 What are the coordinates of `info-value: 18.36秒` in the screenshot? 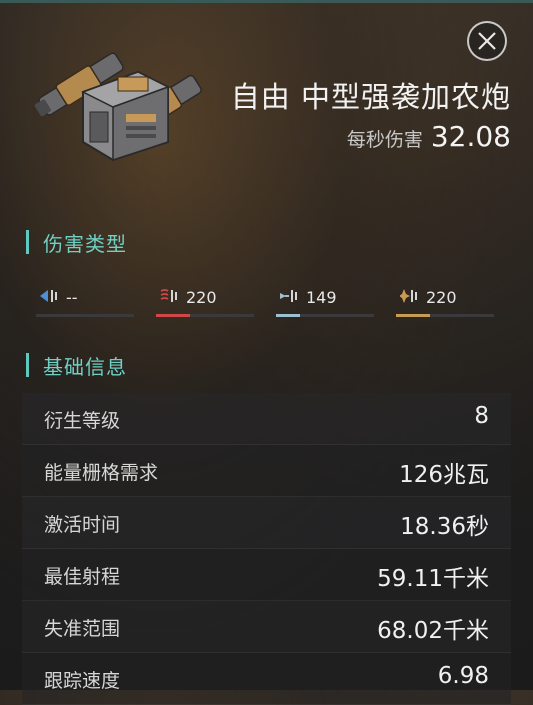 It's located at (444, 527).